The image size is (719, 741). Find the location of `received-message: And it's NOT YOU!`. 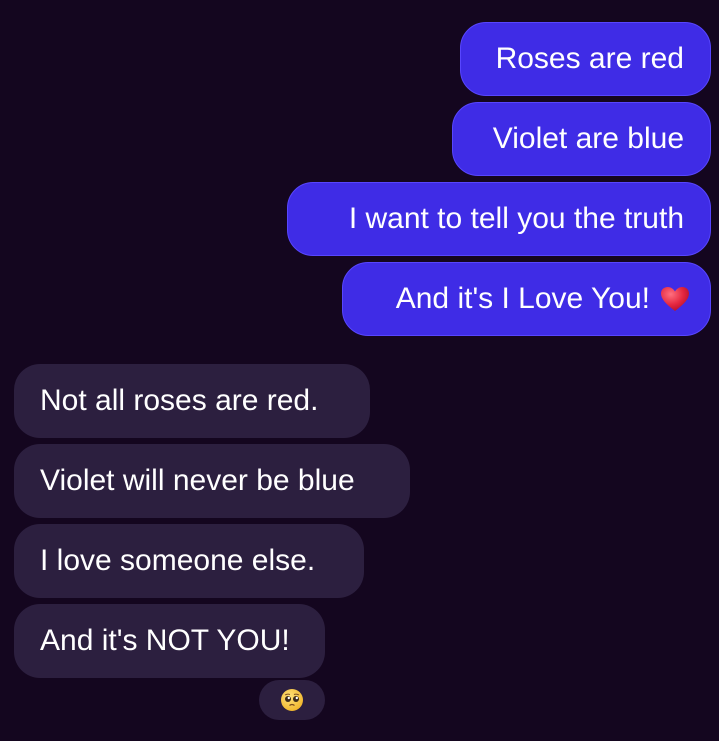

received-message: And it's NOT YOU! is located at coordinates (169, 641).